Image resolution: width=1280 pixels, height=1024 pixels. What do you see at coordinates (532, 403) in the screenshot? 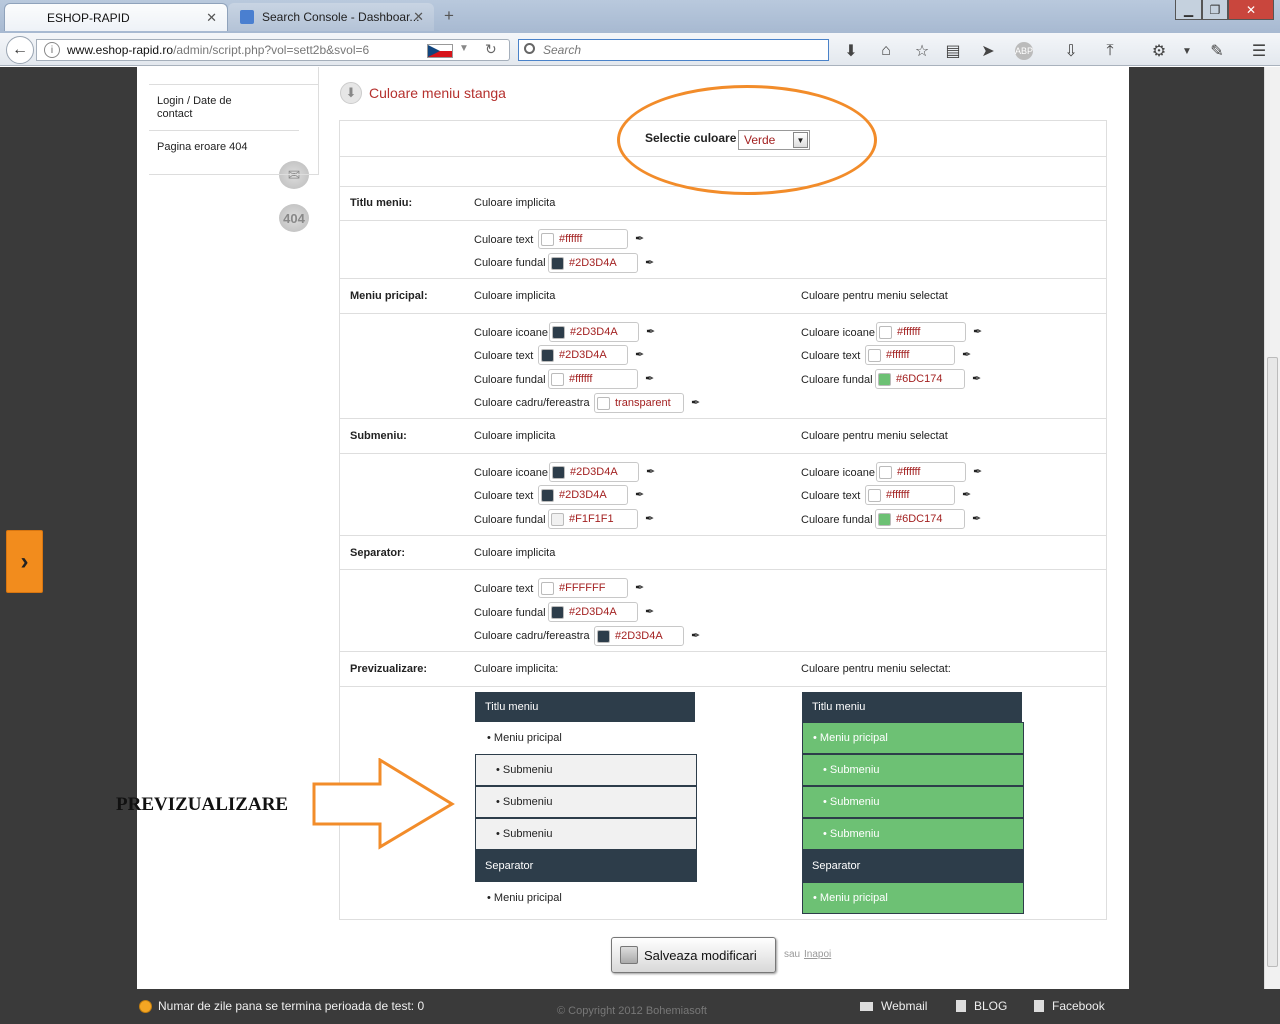
I see `field-label: Culoare cadru/fereastra` at bounding box center [532, 403].